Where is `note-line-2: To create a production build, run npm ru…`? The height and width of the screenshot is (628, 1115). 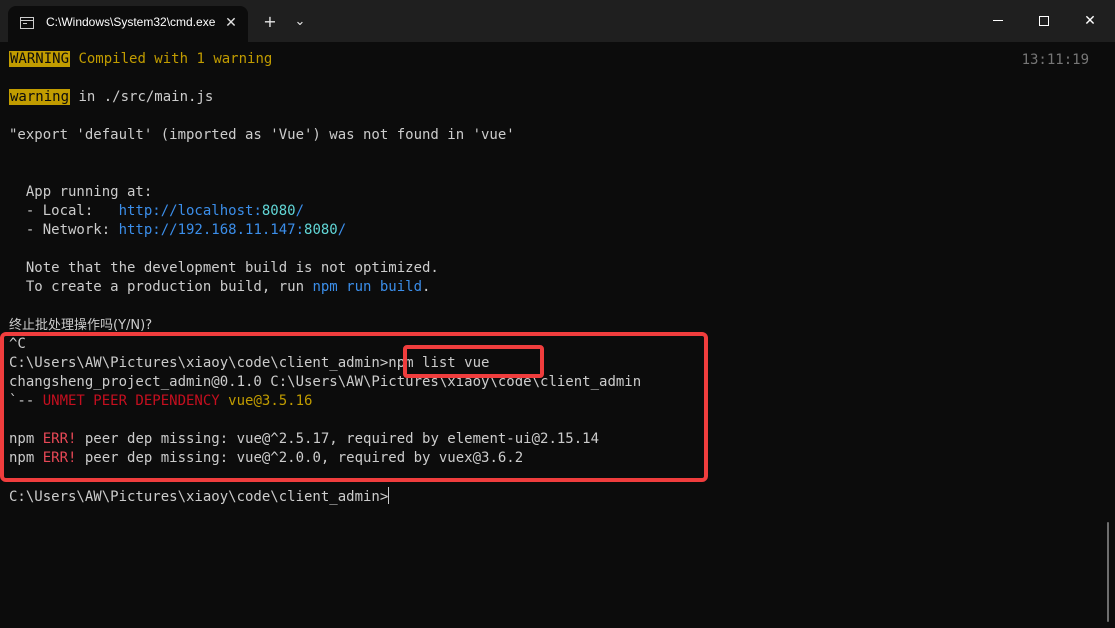
note-line-2: To create a production build, run npm ru… is located at coordinates (220, 287).